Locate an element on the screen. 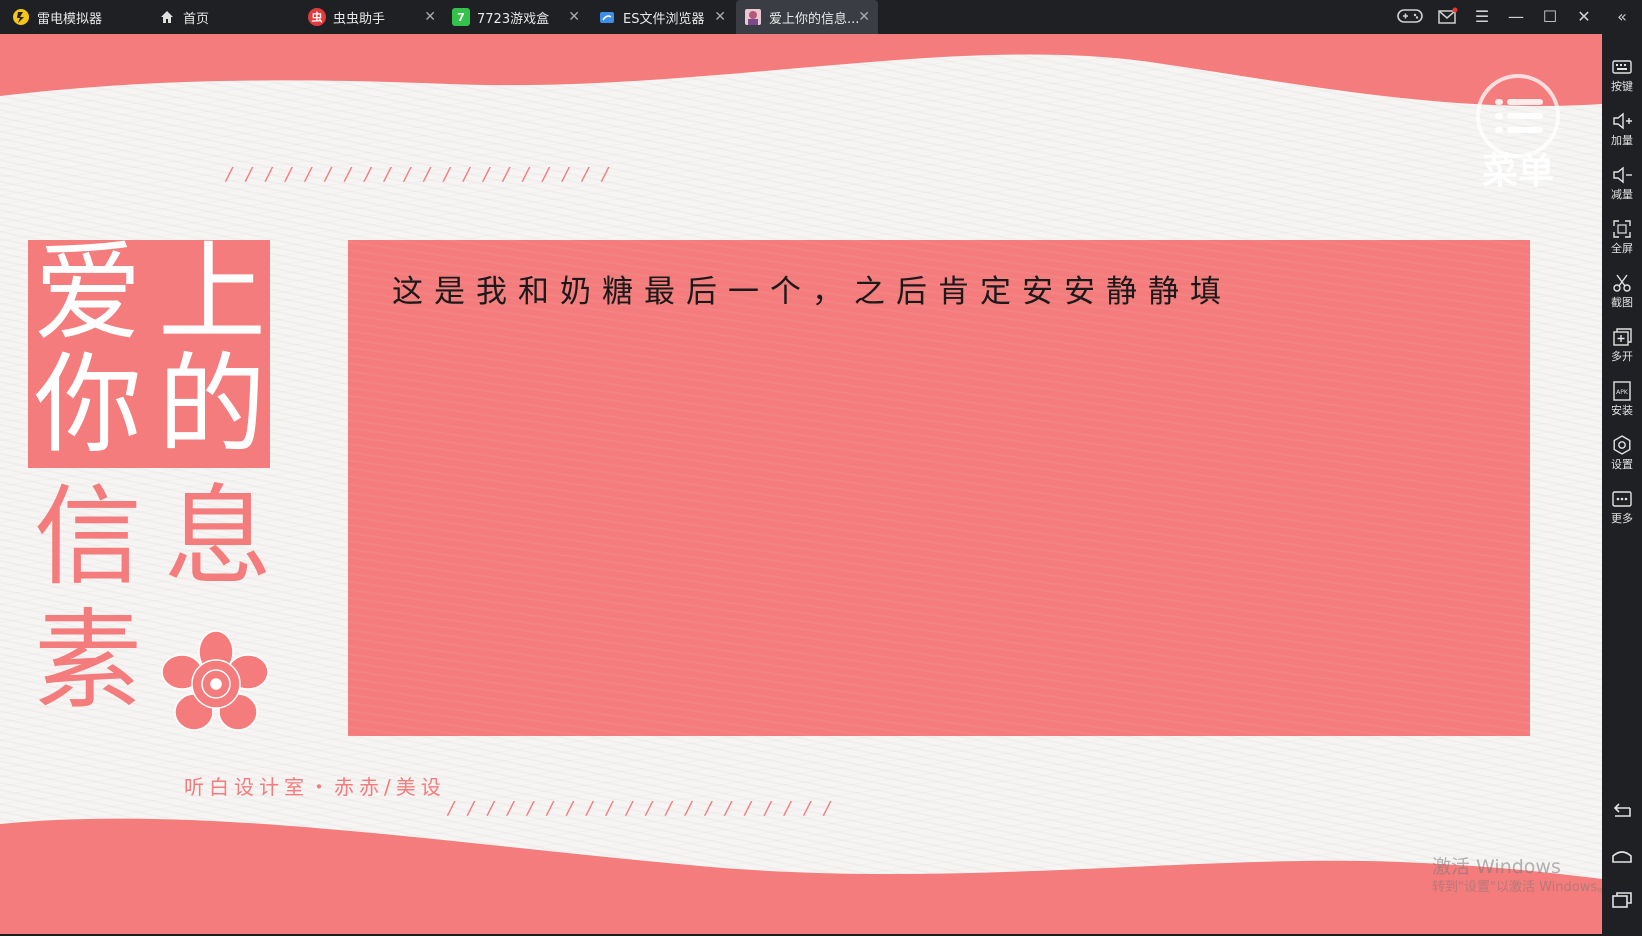 The width and height of the screenshot is (1642, 936). tab-label: 7723游戏盒 is located at coordinates (513, 19).